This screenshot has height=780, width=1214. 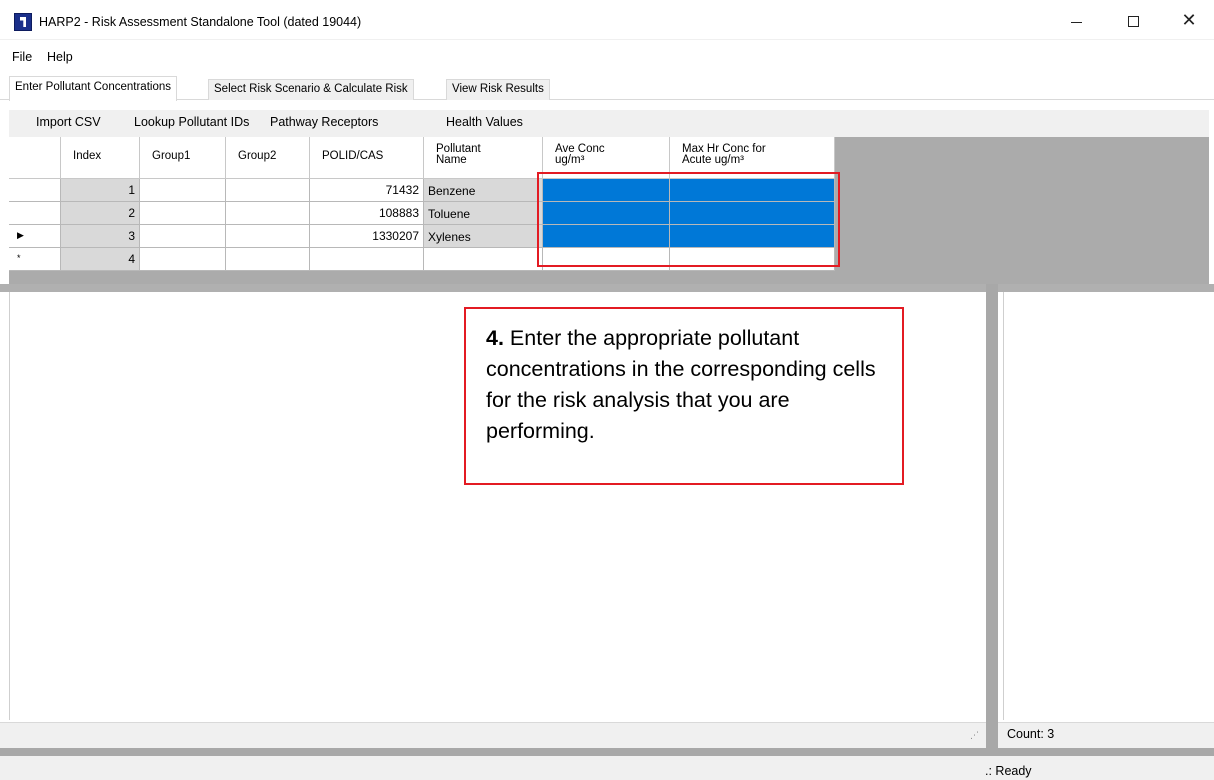 I want to click on minimize-button, so click(x=1076, y=21).